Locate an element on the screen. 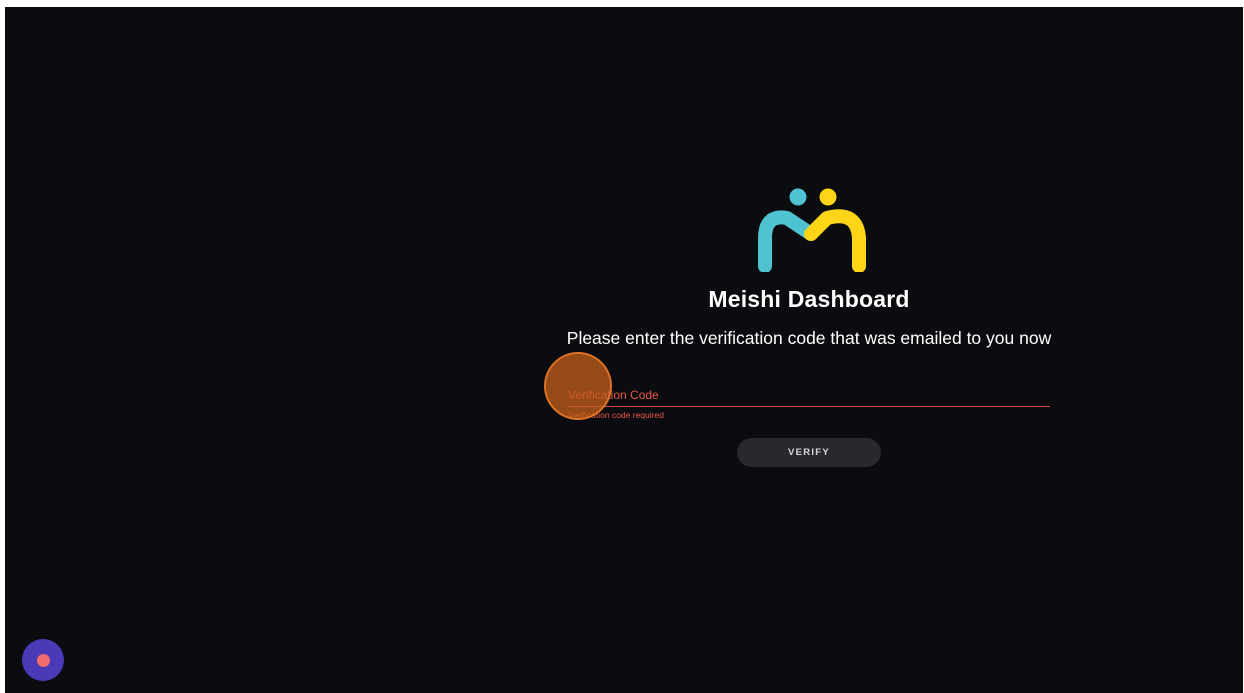 The height and width of the screenshot is (693, 1244). verification-code-field is located at coordinates (809, 395).